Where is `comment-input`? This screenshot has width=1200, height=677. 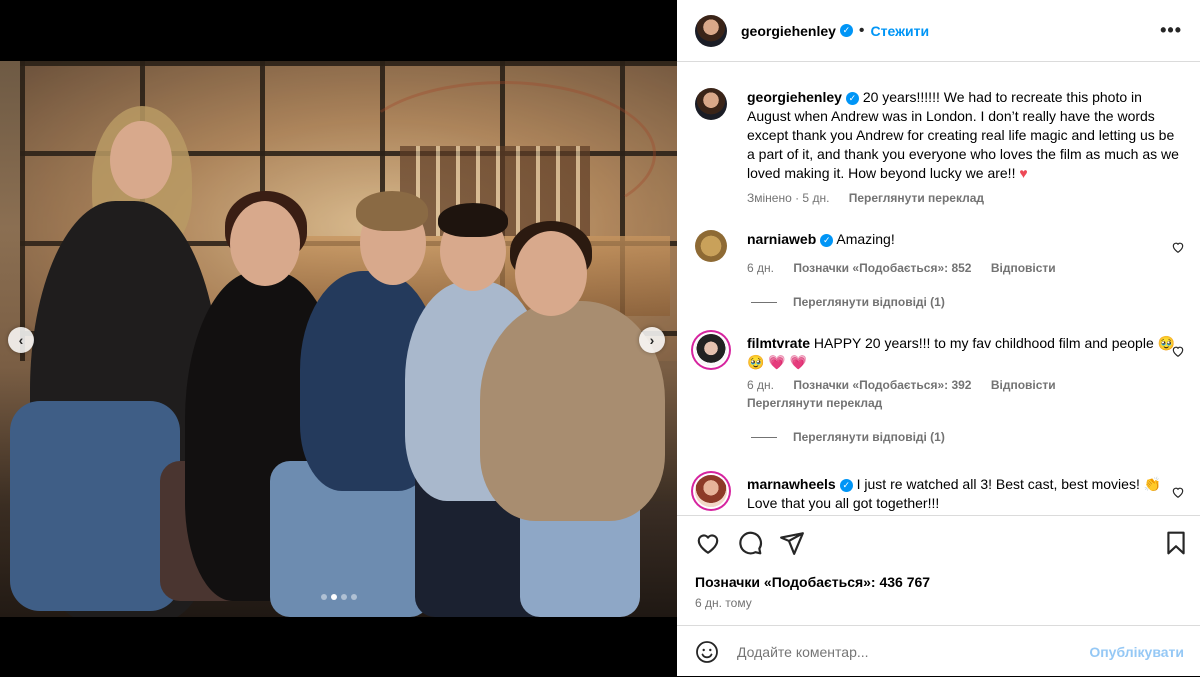
comment-input is located at coordinates (897, 651).